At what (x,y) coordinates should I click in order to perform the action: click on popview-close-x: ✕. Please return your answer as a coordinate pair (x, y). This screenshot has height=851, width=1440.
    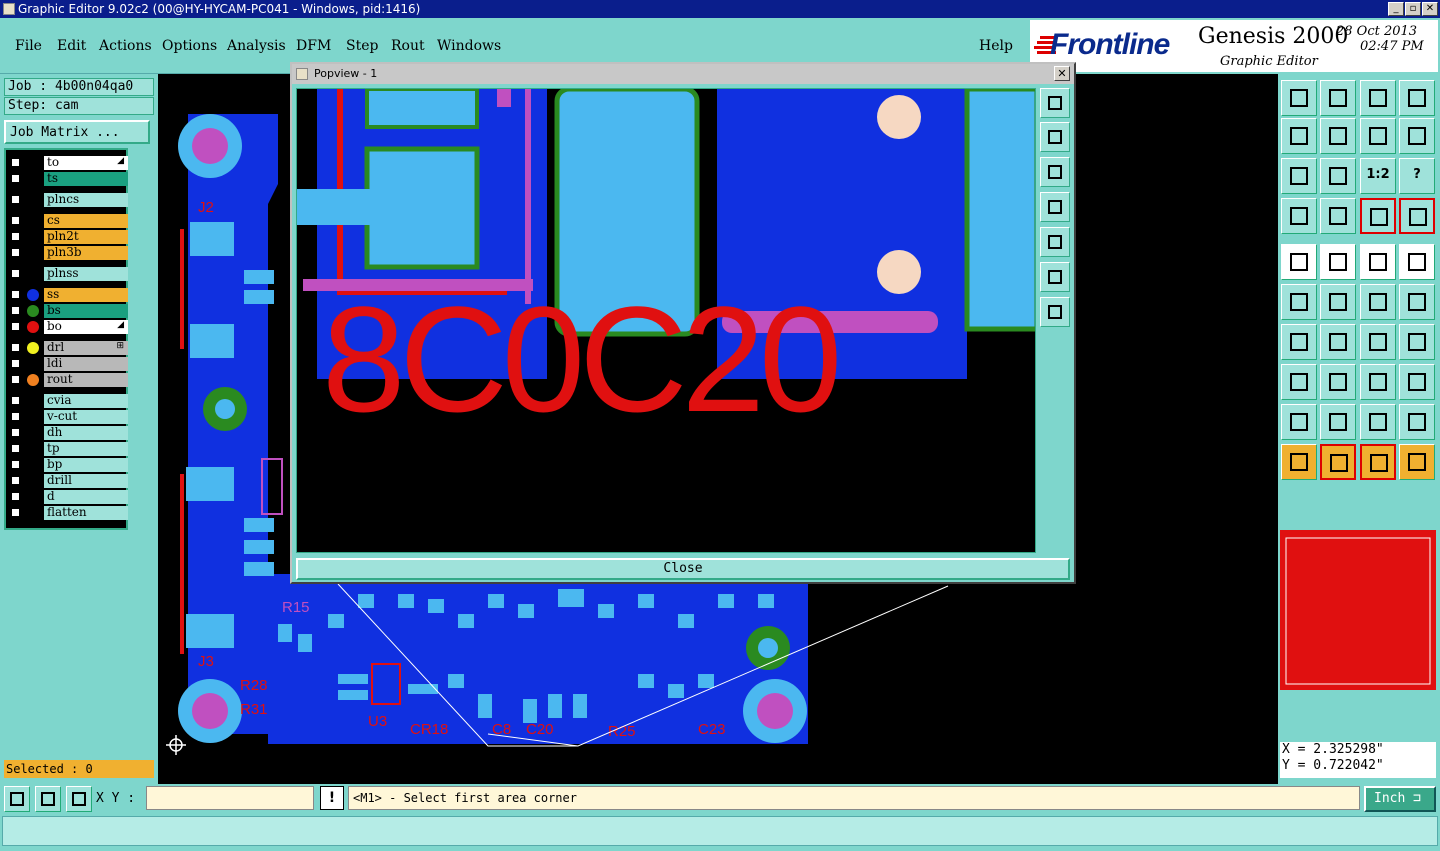
    Looking at the image, I should click on (1062, 73).